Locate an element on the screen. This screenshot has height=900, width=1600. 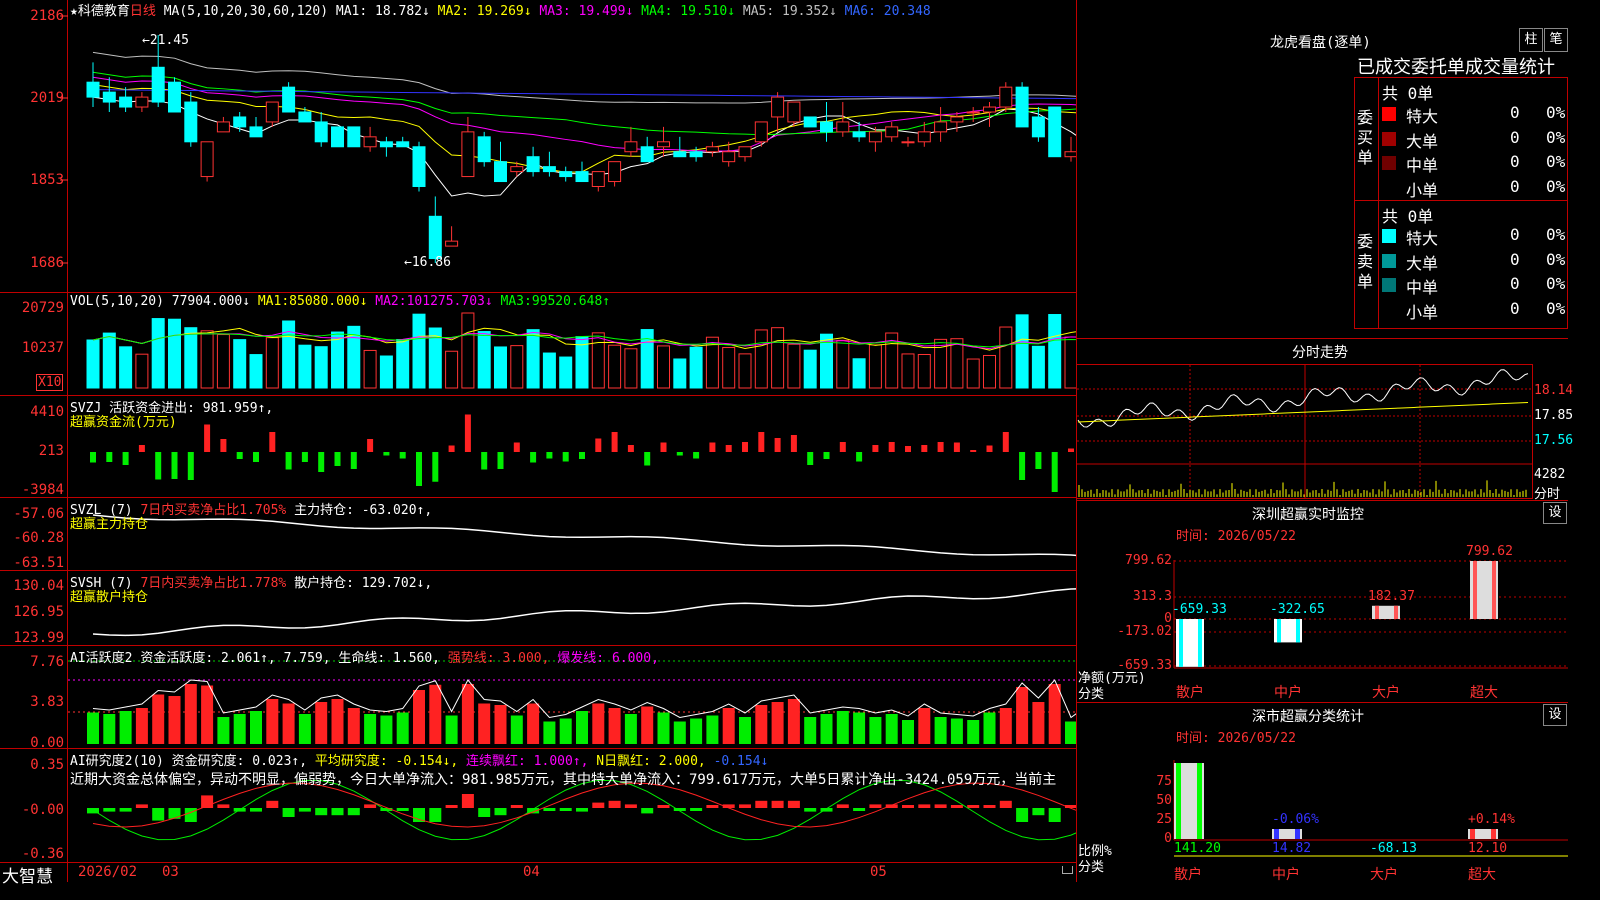
sz-settings-button: 设 is located at coordinates (1555, 513).